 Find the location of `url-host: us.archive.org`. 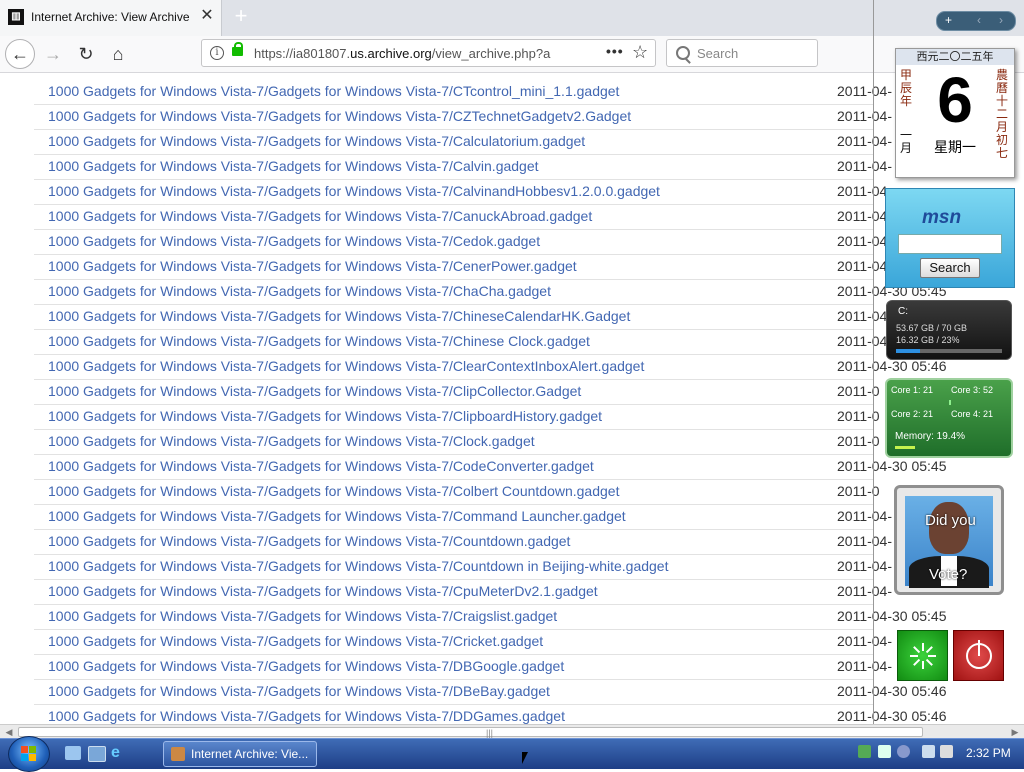

url-host: us.archive.org is located at coordinates (391, 53).